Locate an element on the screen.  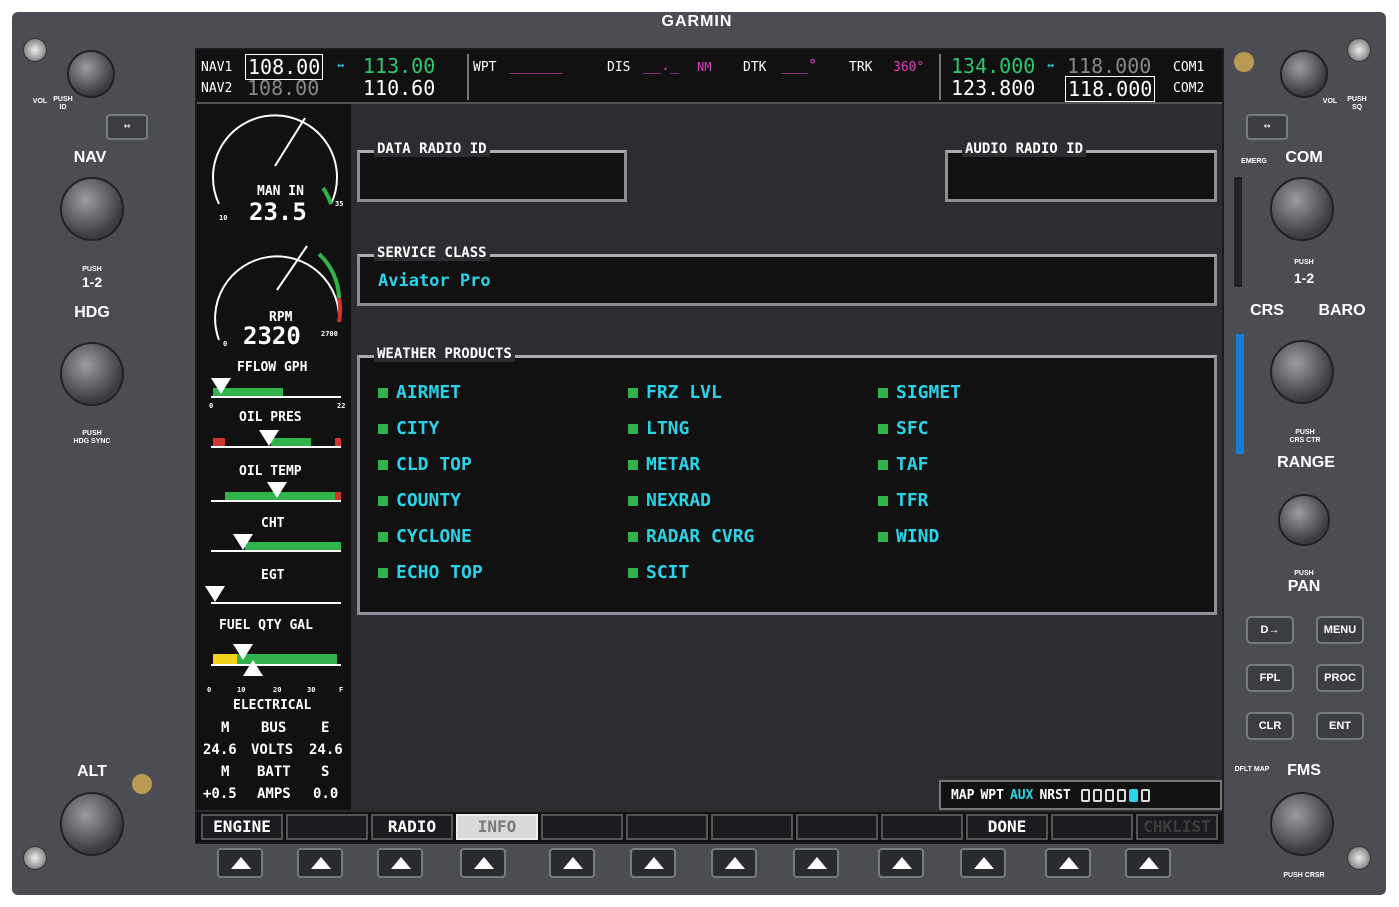
page-group-indicator: MAP WPT AUX NRST is located at coordinates (1080, 795).